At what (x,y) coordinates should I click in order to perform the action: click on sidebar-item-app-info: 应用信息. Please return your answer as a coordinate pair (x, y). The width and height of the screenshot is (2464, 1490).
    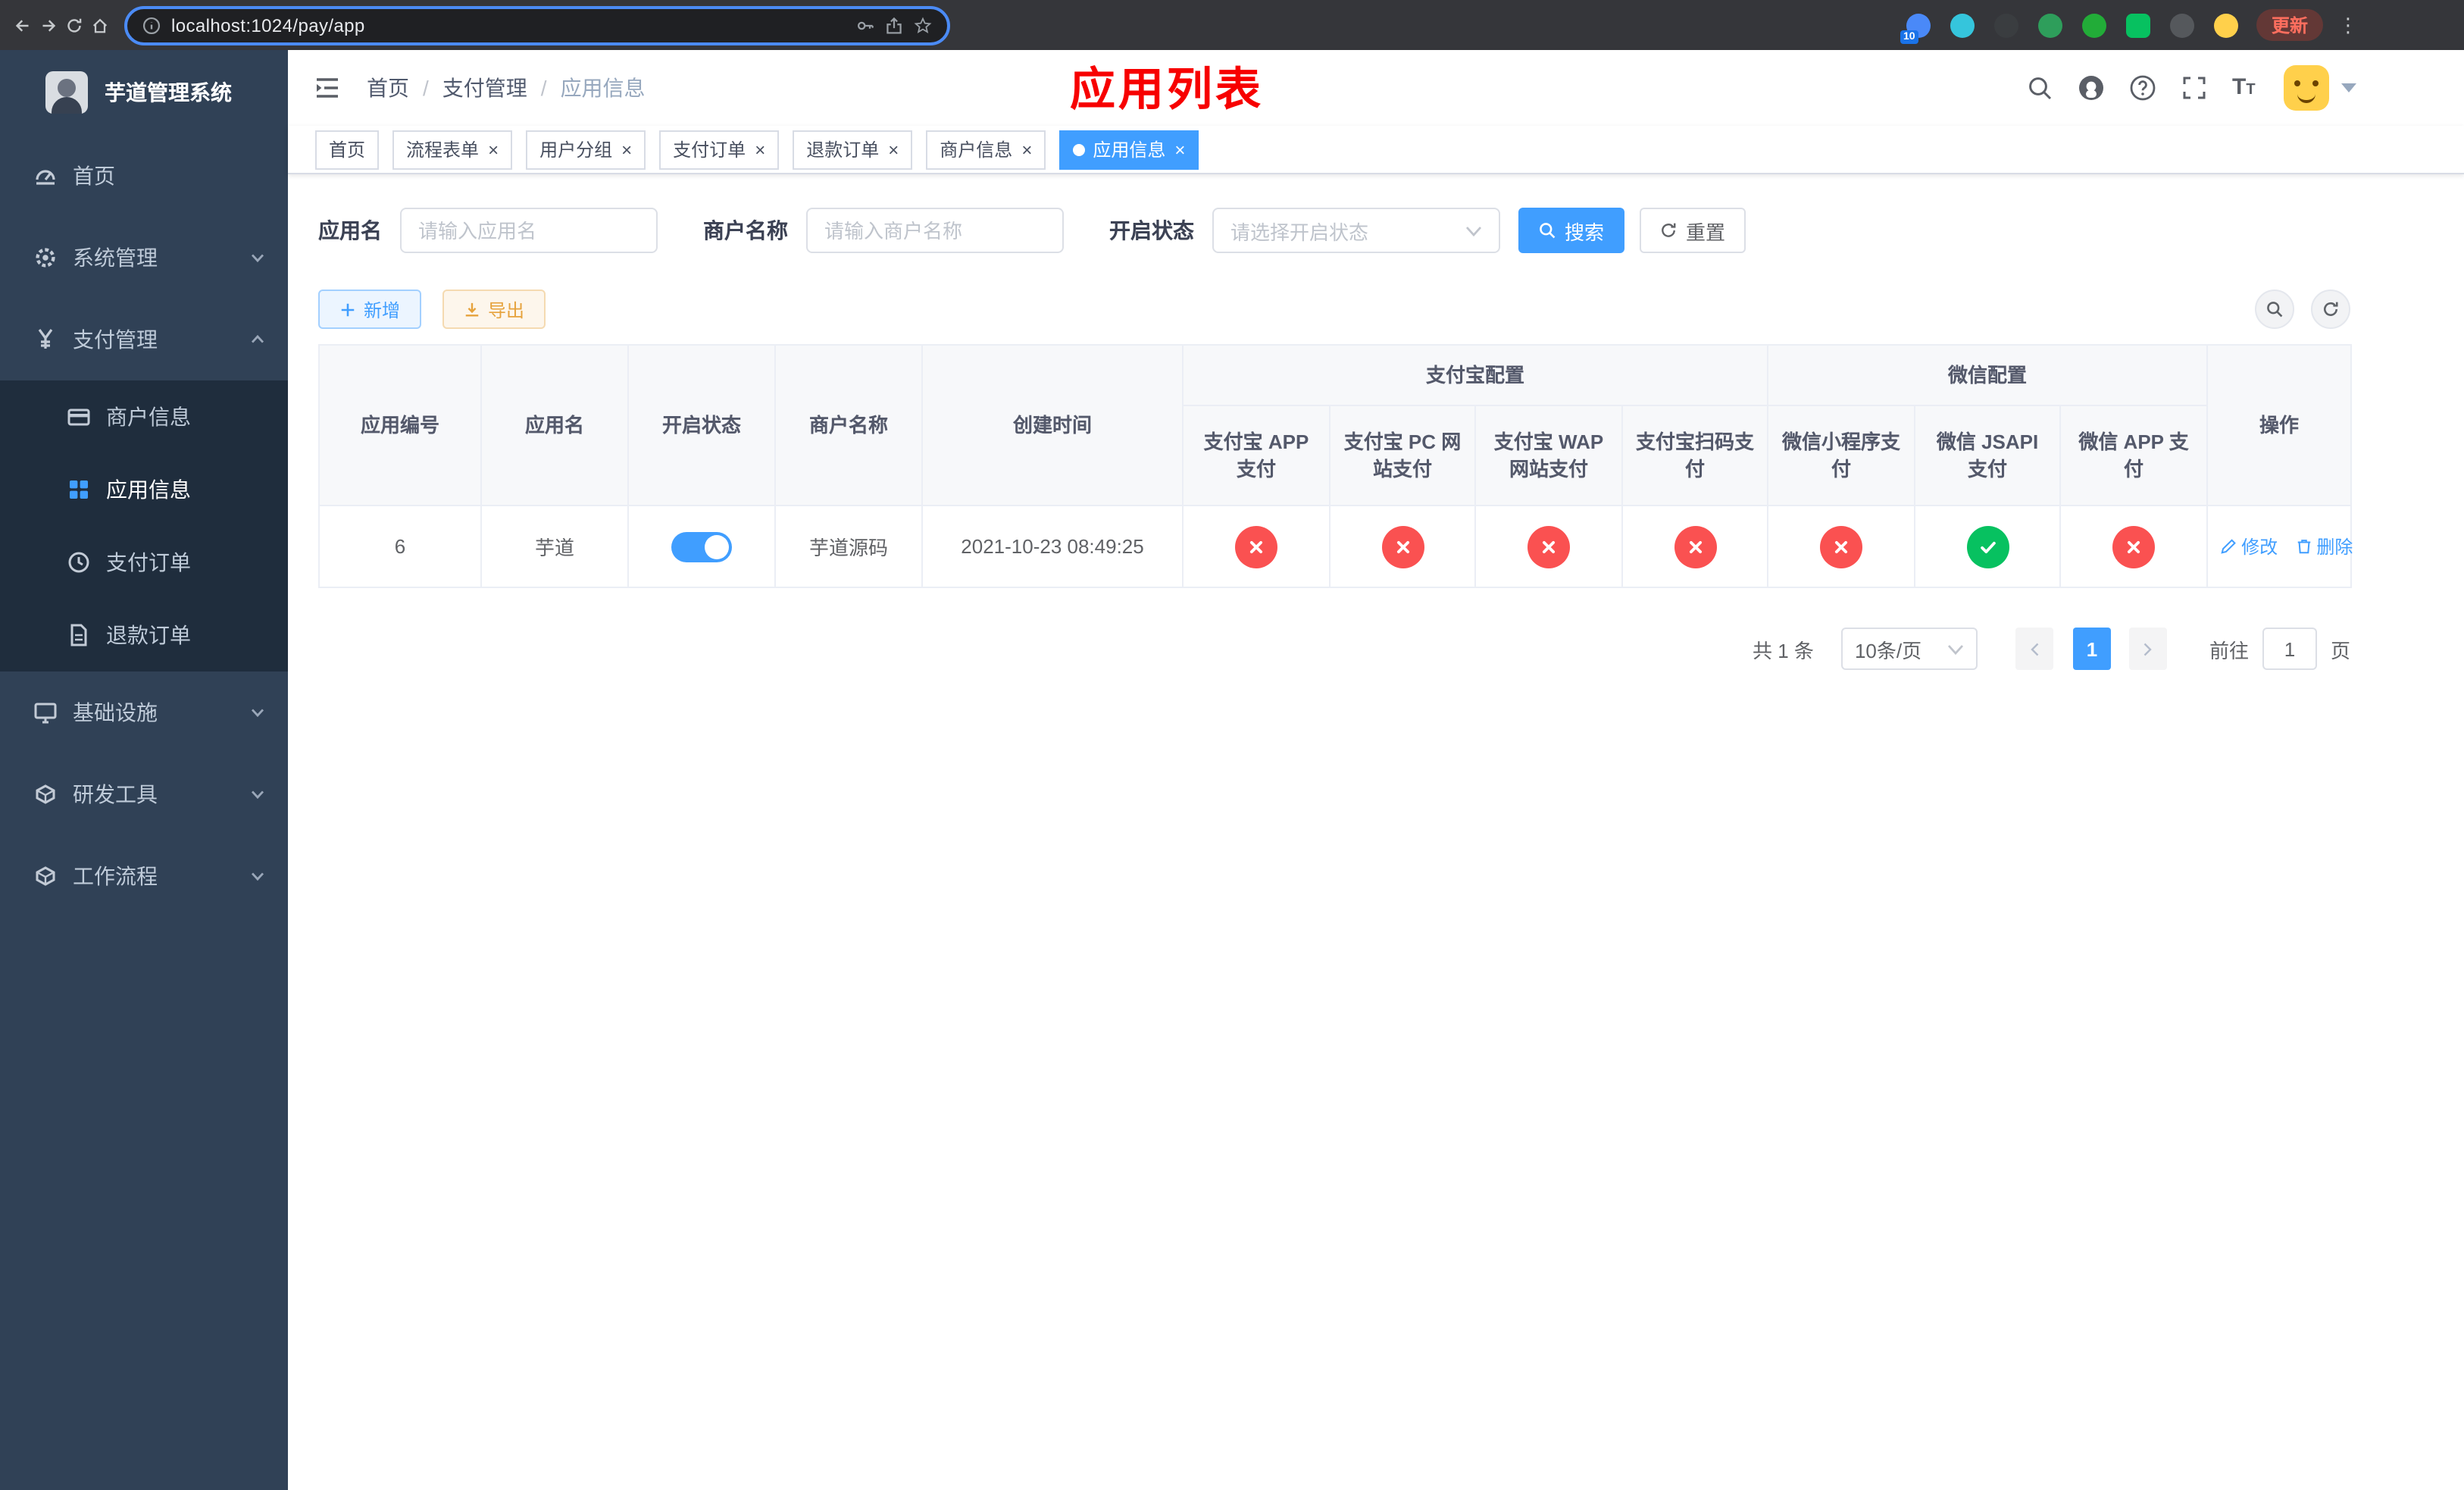
    Looking at the image, I should click on (144, 489).